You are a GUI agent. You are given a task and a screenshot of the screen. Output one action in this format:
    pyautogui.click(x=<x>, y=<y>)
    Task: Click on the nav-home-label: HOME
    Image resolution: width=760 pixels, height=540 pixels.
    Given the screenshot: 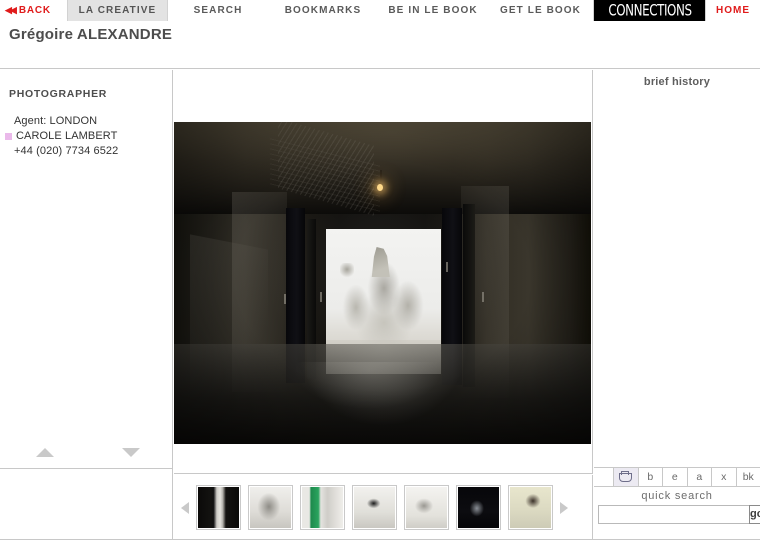 What is the action you would take?
    pyautogui.click(x=733, y=10)
    